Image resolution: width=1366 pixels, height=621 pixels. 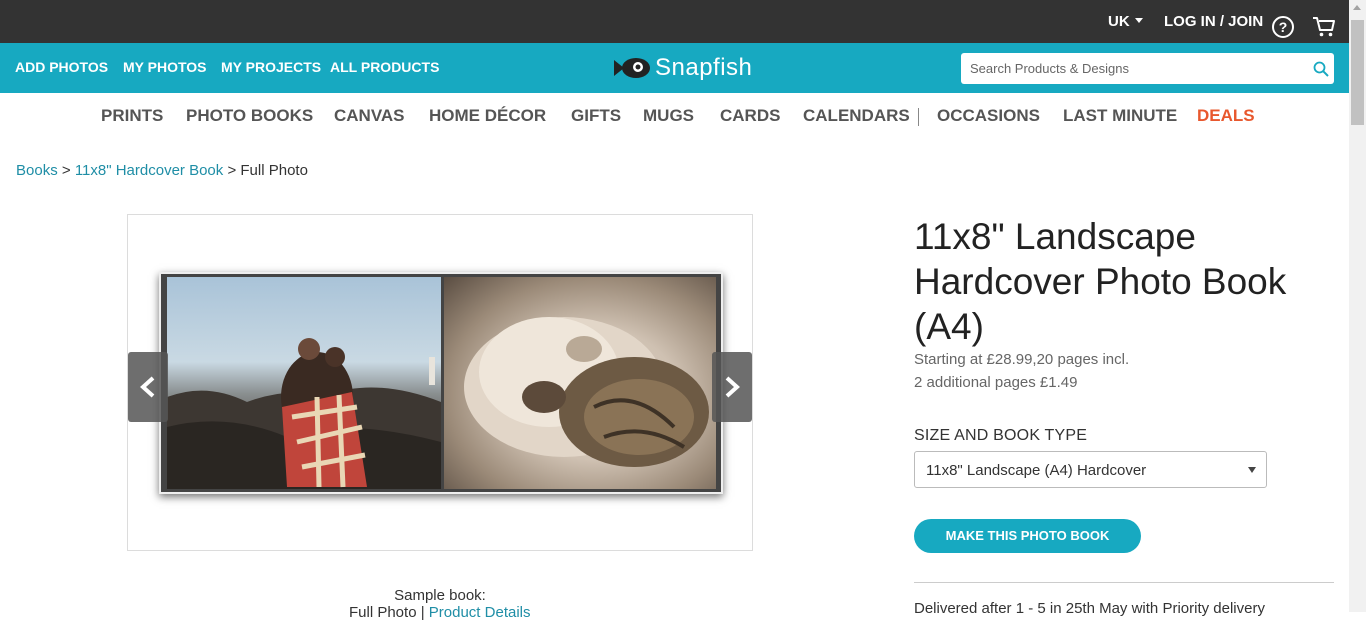 What do you see at coordinates (1324, 27) in the screenshot?
I see `cart-icon` at bounding box center [1324, 27].